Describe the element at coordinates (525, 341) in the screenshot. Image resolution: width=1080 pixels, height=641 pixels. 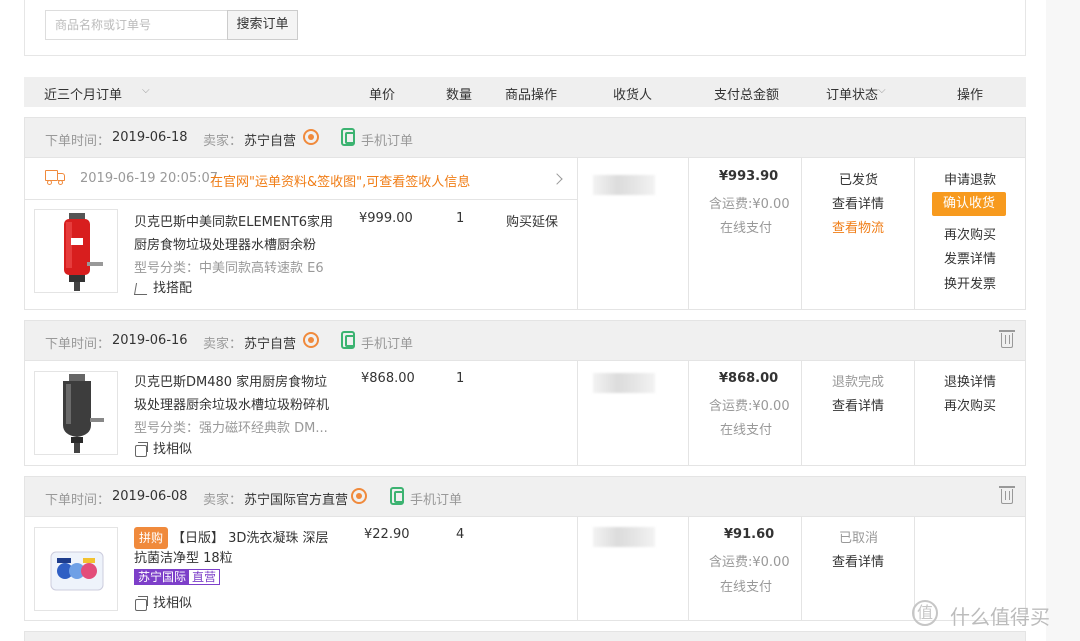
I see `order-header: 下单时间： 2019-06-16 卖家： 苏宁自营 手机订单` at that location.